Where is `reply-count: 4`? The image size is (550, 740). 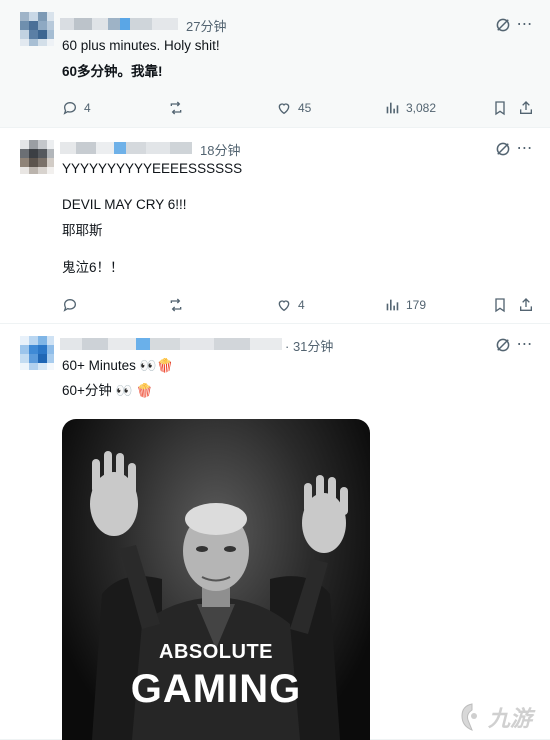 reply-count: 4 is located at coordinates (87, 108).